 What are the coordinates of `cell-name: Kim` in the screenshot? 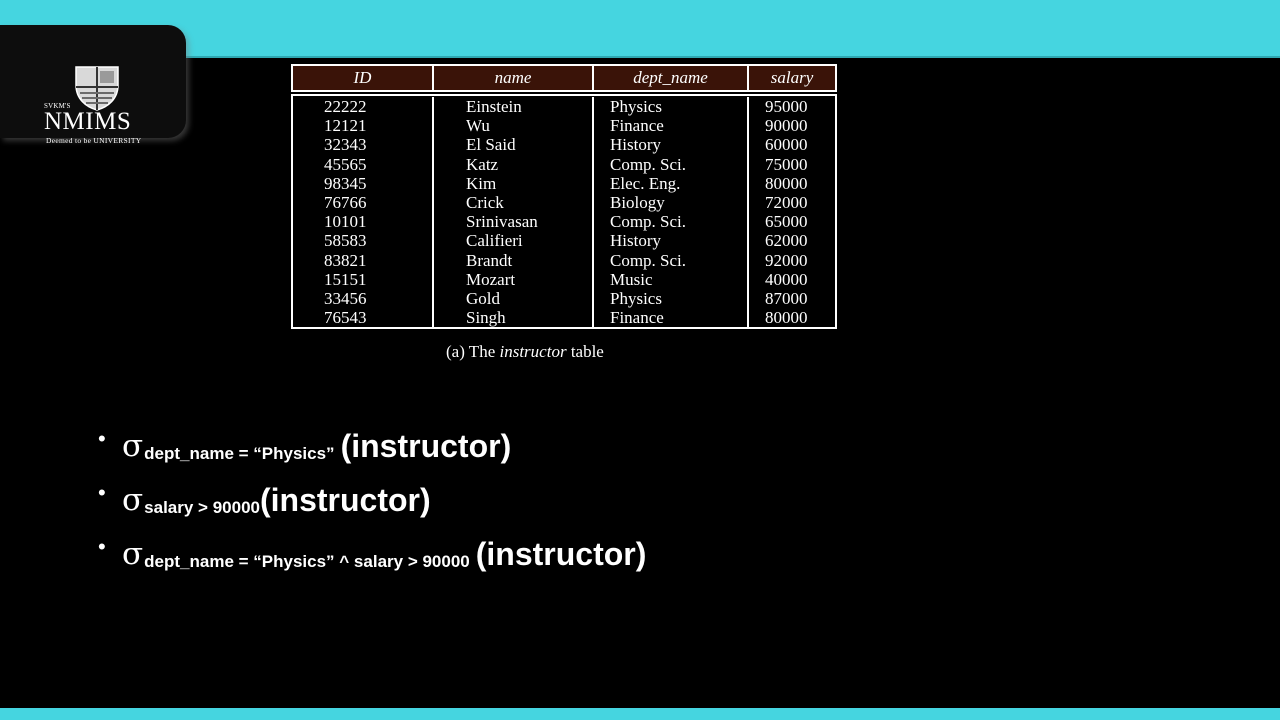 It's located at (514, 183).